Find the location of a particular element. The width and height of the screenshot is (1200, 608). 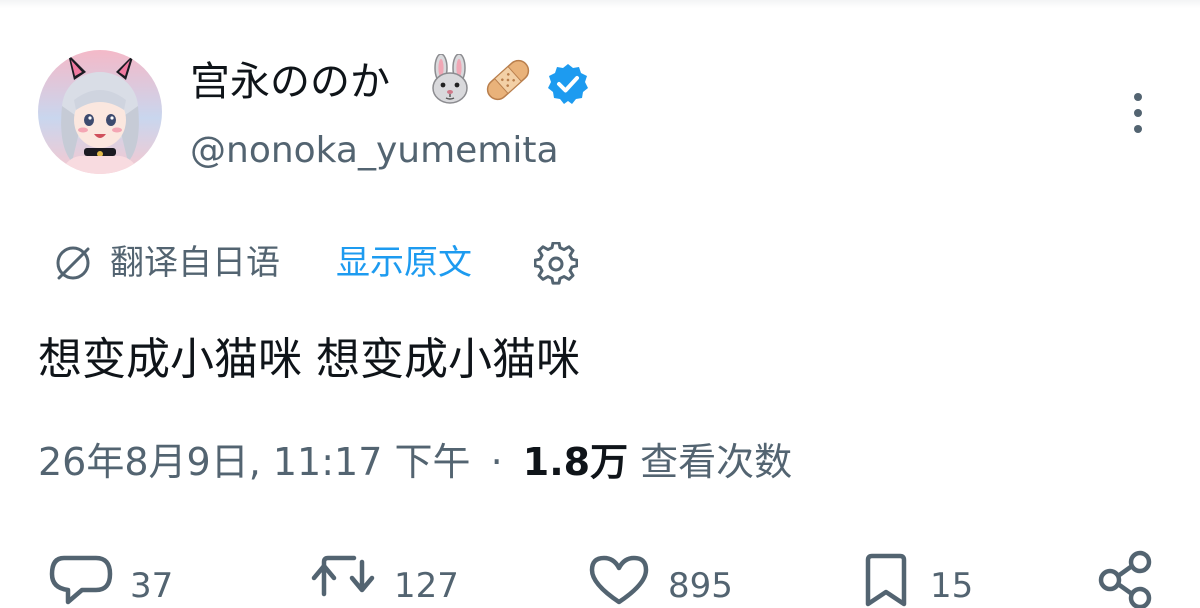

reply-count: 37 is located at coordinates (152, 586).